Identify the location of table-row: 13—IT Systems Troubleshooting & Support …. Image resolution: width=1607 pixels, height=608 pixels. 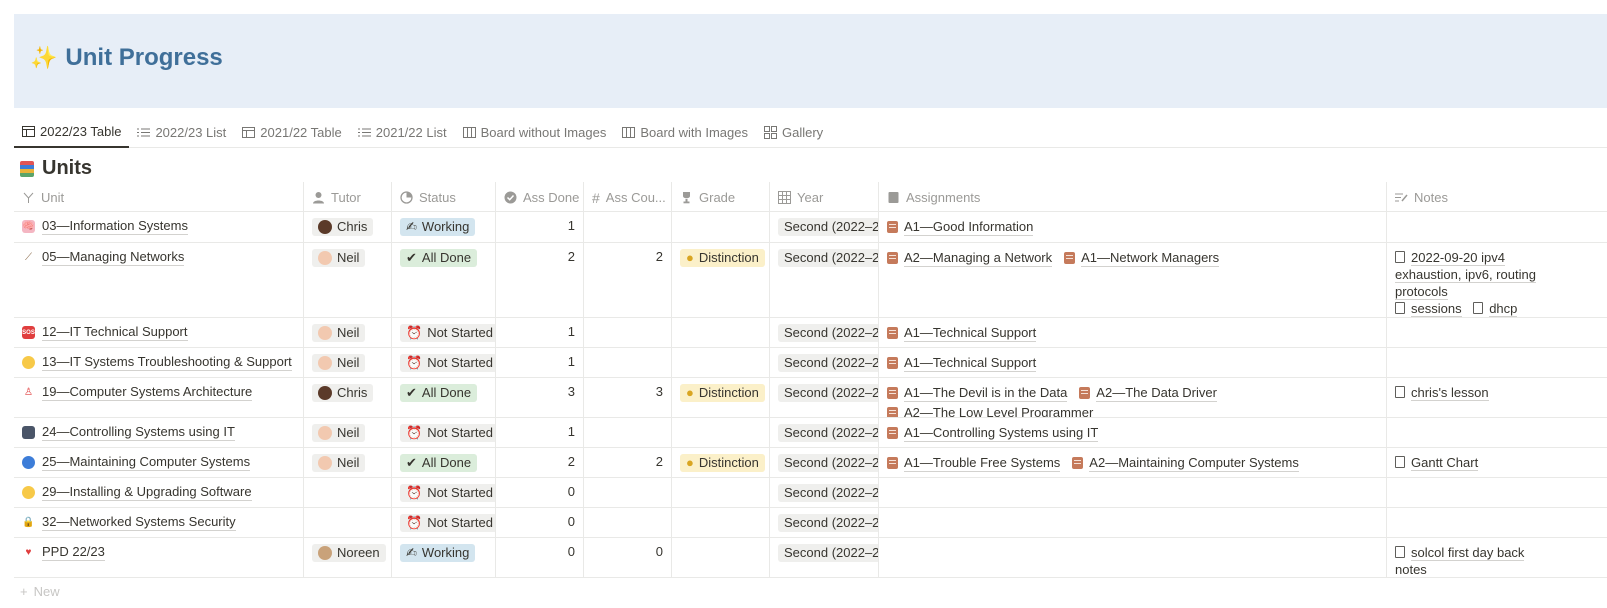
(810, 363).